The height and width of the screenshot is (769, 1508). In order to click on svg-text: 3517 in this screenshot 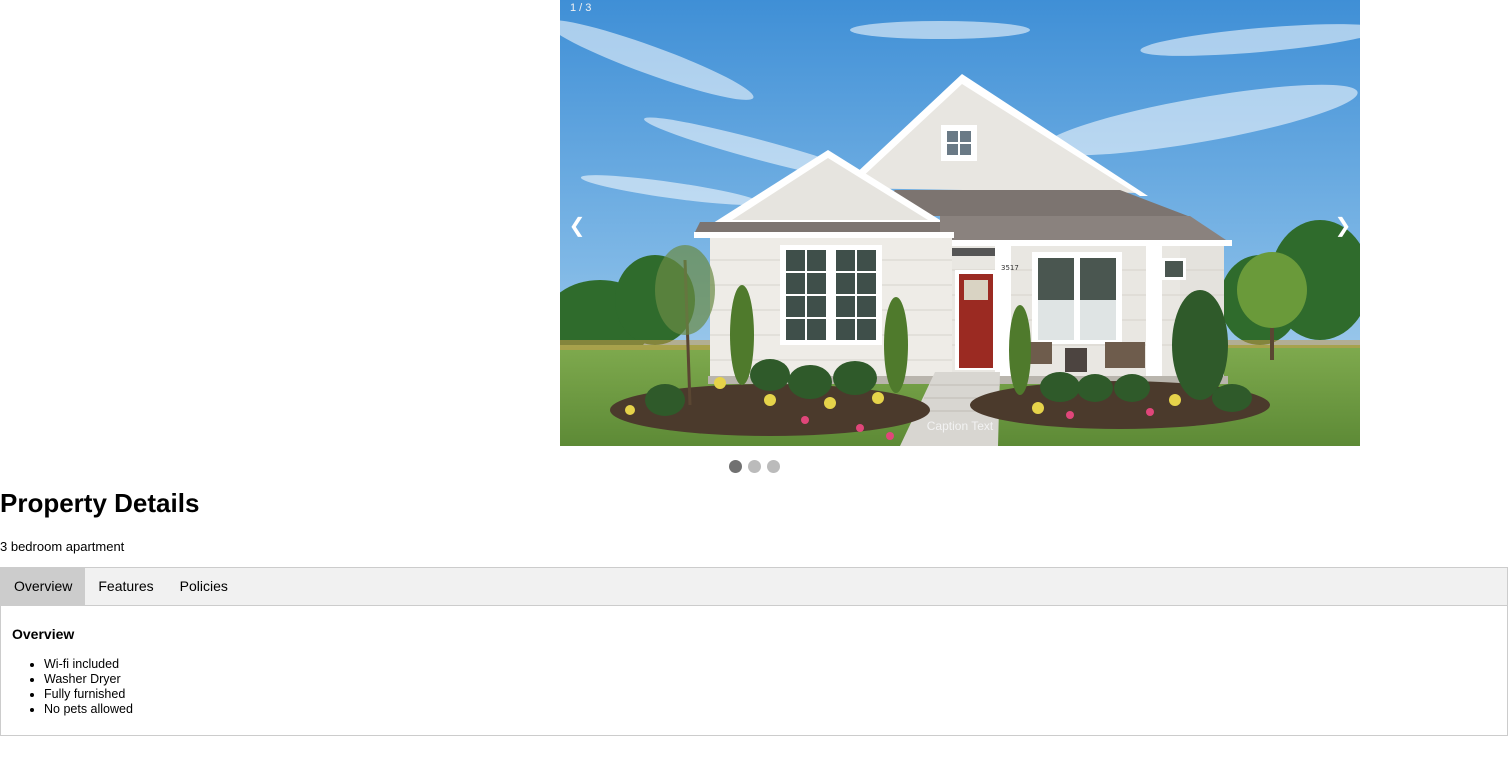, I will do `click(1010, 268)`.